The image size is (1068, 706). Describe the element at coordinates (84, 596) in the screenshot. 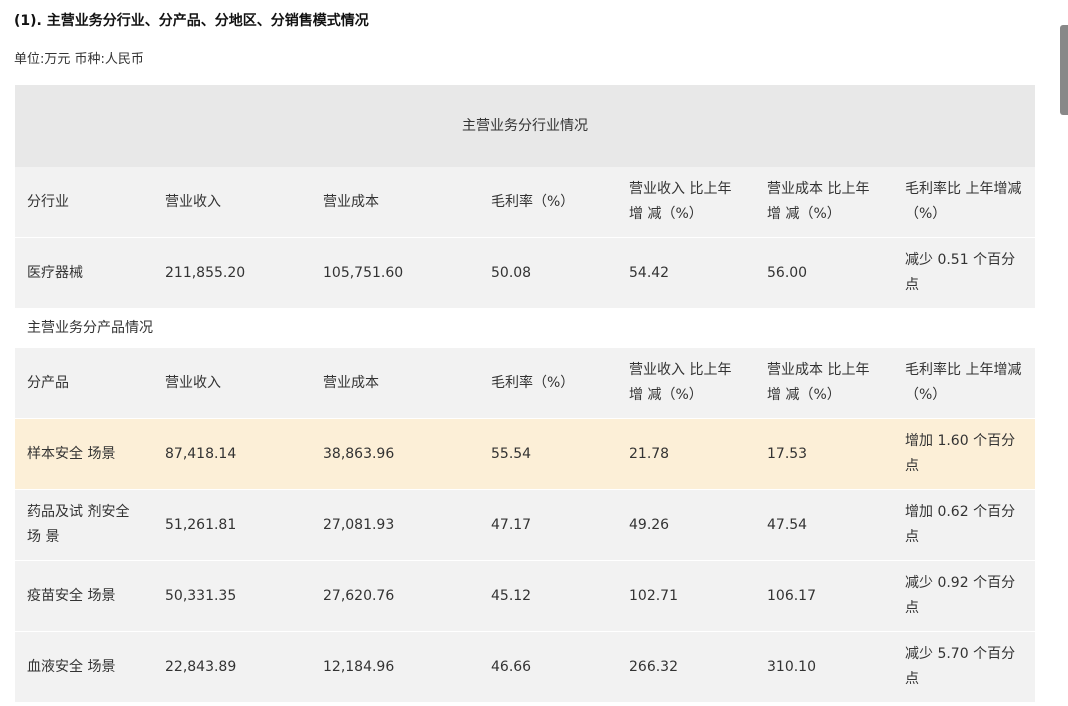

I see `cell-name: 疫苗安全 场景` at that location.